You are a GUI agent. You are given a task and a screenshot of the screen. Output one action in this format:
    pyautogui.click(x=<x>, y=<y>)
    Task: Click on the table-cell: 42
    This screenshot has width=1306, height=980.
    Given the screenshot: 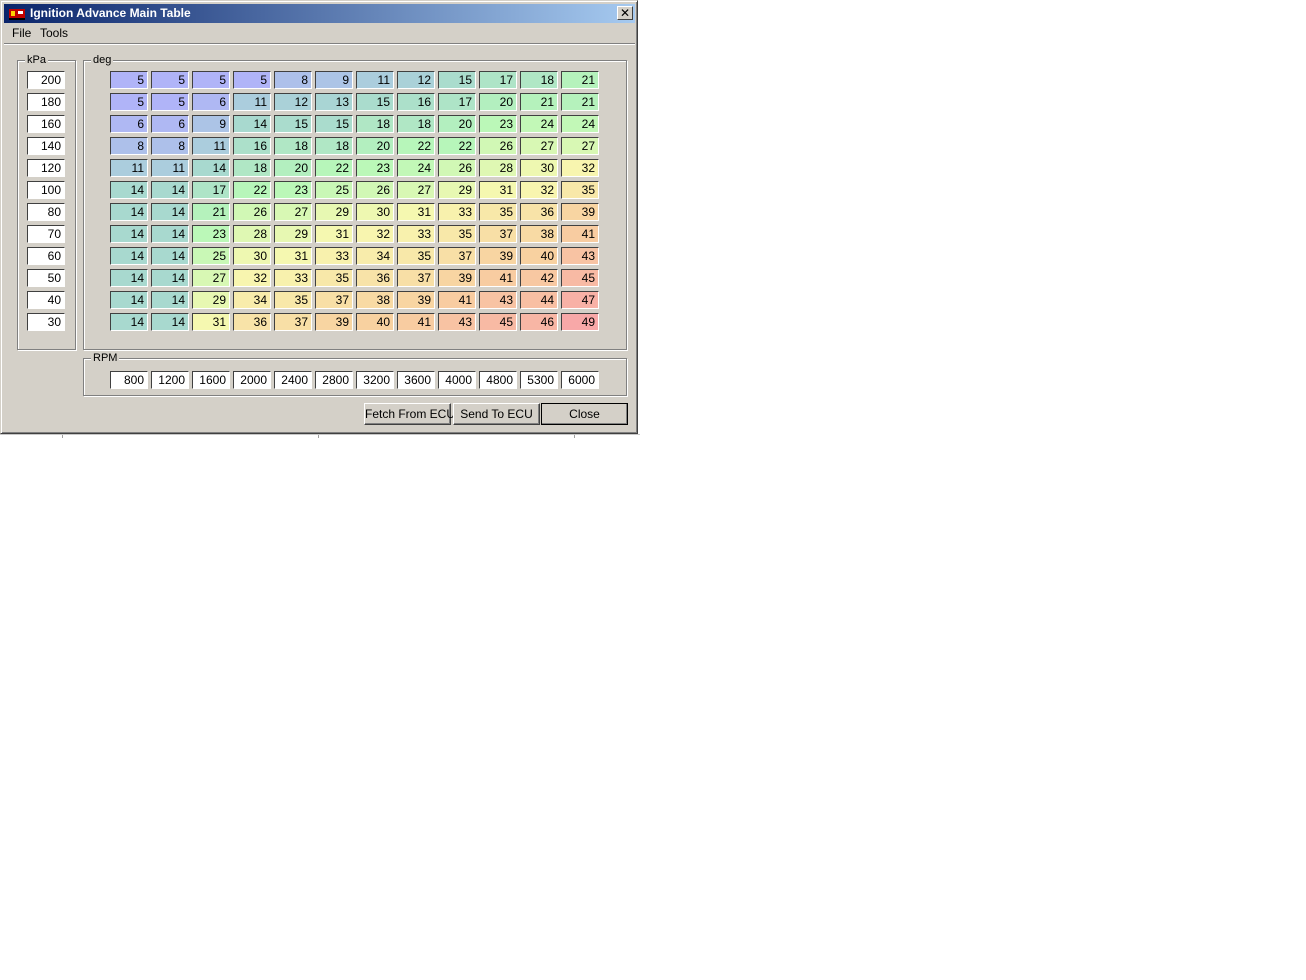 What is the action you would take?
    pyautogui.click(x=539, y=278)
    